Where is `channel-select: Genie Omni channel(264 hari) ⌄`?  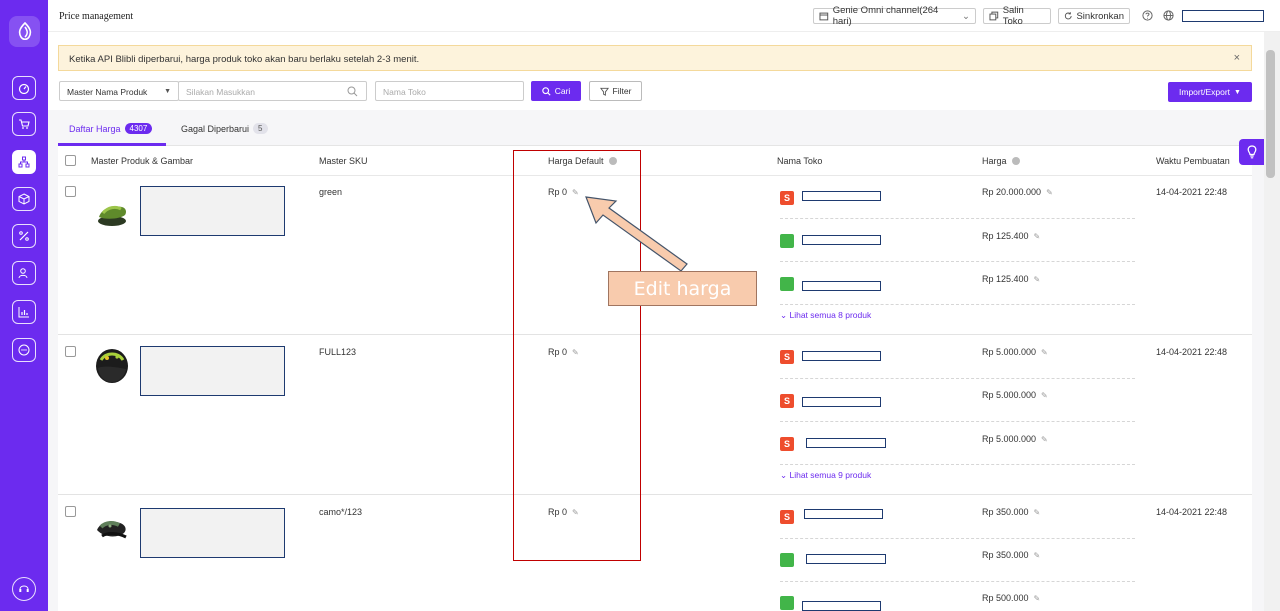 channel-select: Genie Omni channel(264 hari) ⌄ is located at coordinates (894, 16).